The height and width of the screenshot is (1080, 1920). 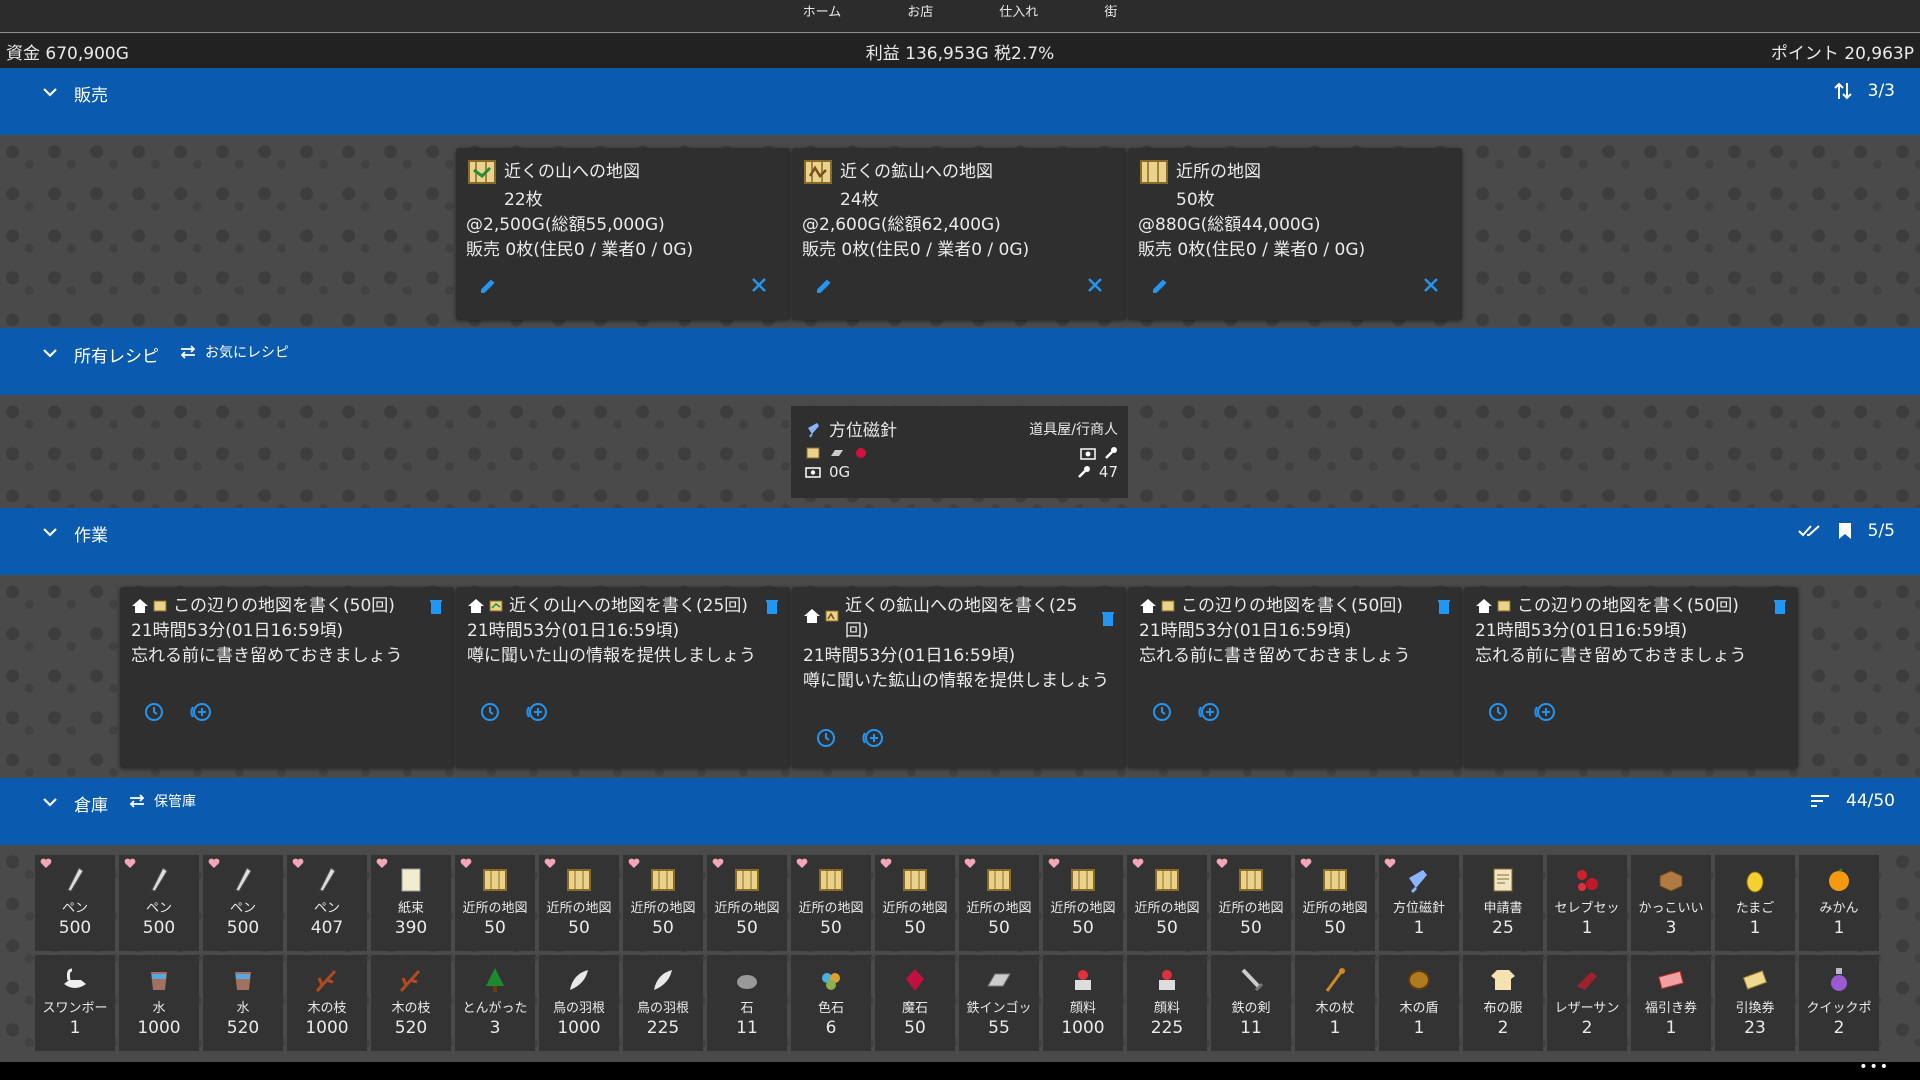 What do you see at coordinates (831, 1003) in the screenshot?
I see `warehouse-item: 色石 6` at bounding box center [831, 1003].